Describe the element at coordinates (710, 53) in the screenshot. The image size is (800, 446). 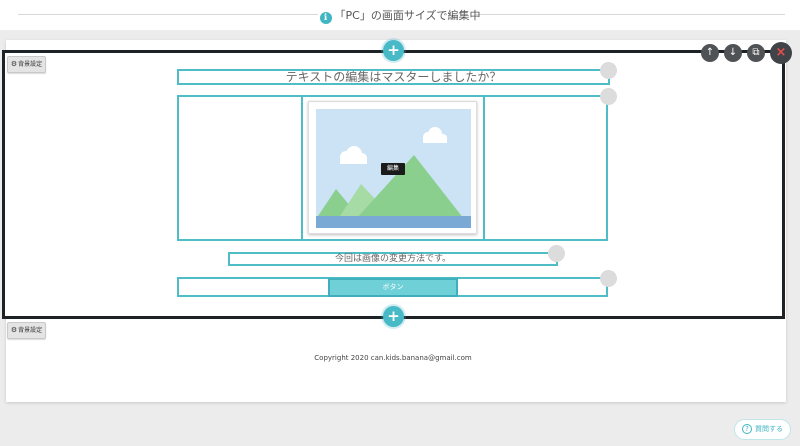
I see `move-up-button: ↑` at that location.